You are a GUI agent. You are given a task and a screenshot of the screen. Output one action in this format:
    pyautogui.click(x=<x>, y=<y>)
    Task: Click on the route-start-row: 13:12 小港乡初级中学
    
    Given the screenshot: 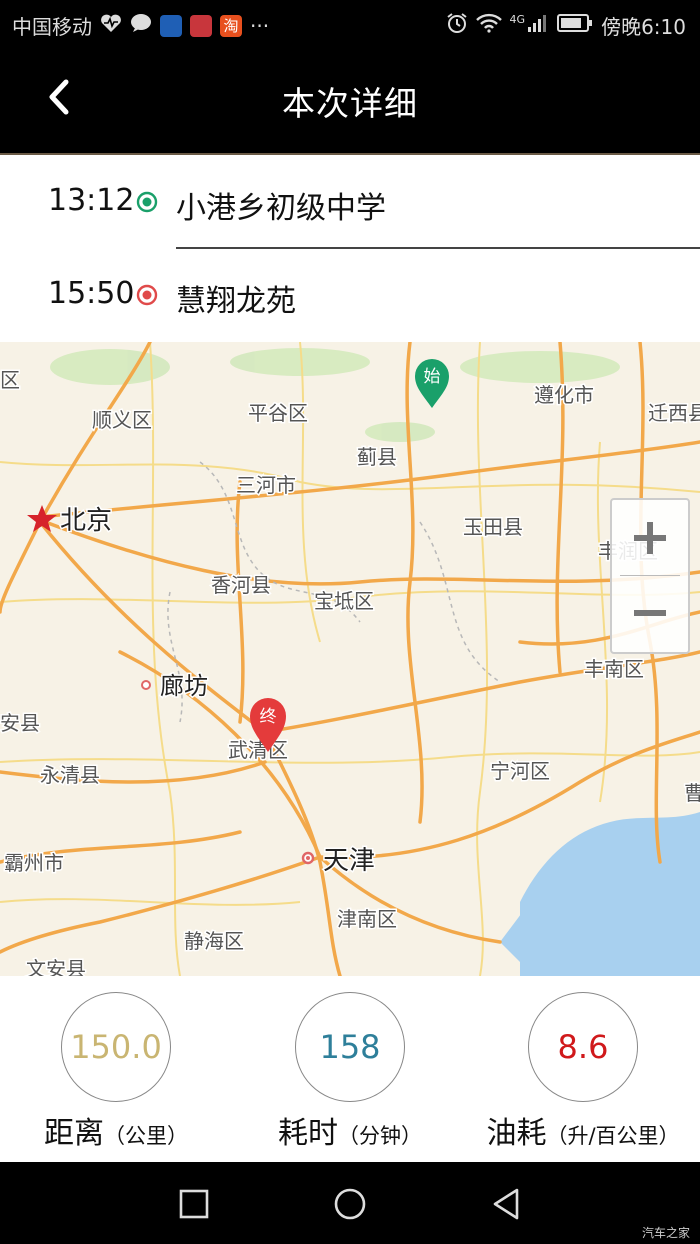 What is the action you would take?
    pyautogui.click(x=350, y=202)
    